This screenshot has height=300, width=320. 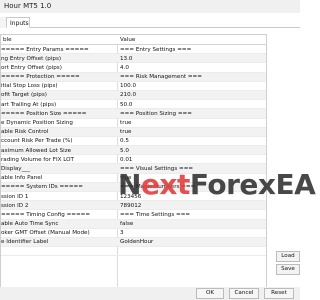 I want to click on table-row: ccount Risk Per Trade (%) 0.5, so click(x=133, y=142).